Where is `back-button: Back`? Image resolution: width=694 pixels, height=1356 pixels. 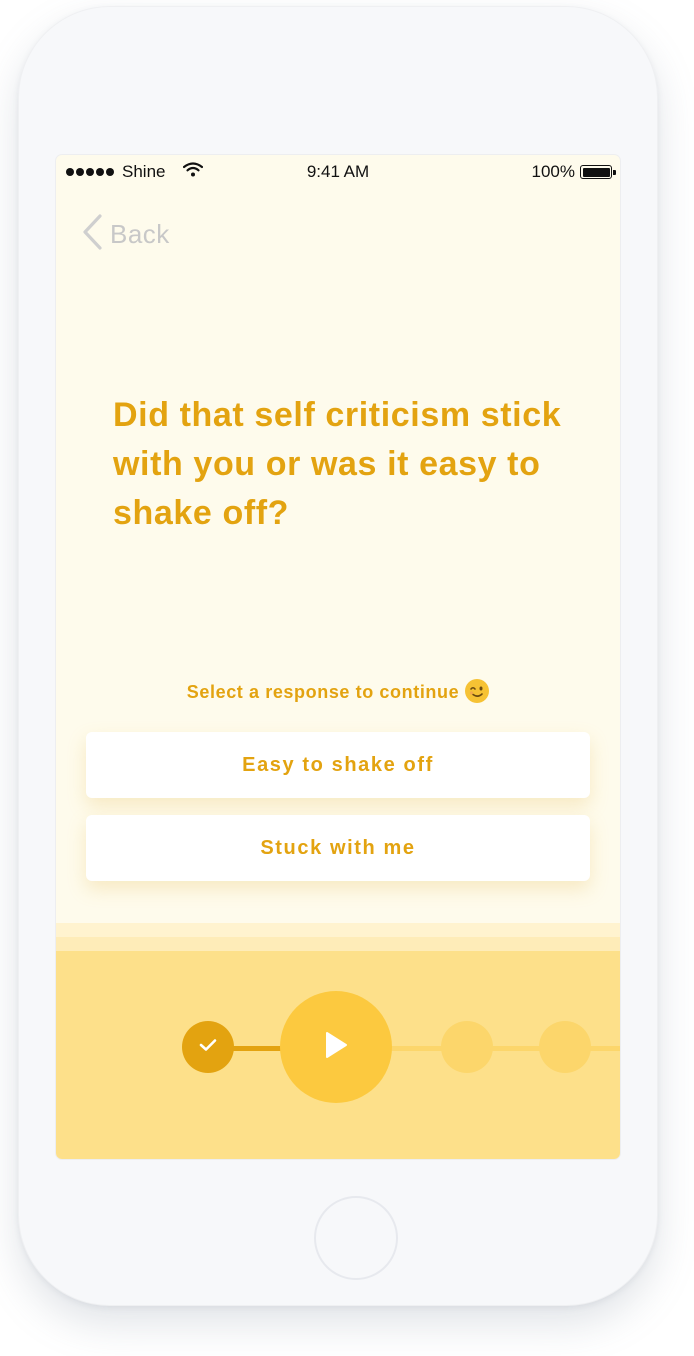
back-button: Back is located at coordinates (125, 234).